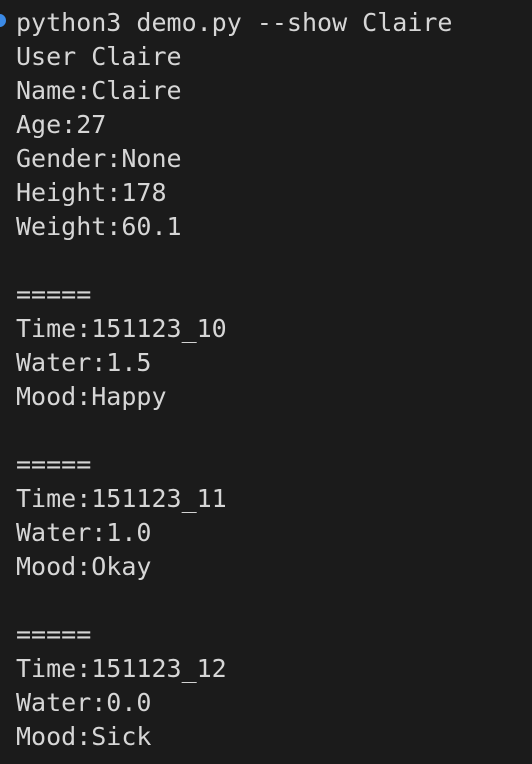 This screenshot has width=532, height=764. What do you see at coordinates (3, 20) in the screenshot?
I see `command-status-icon` at bounding box center [3, 20].